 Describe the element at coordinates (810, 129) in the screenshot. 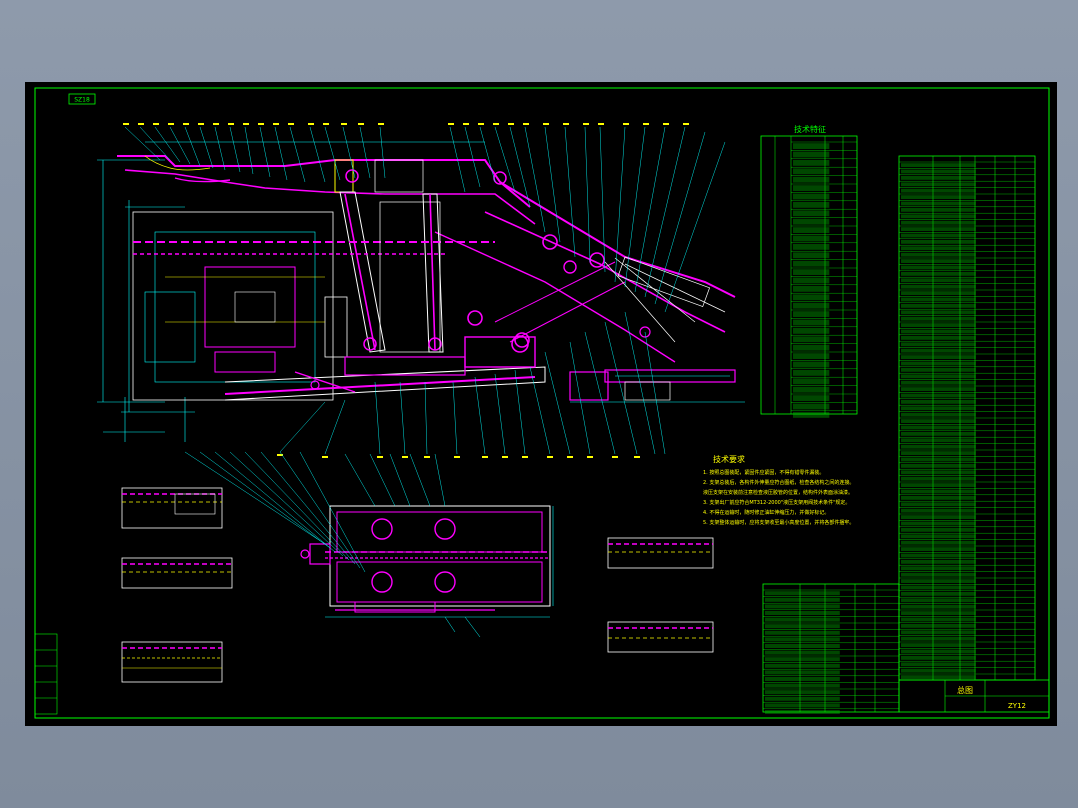

I see `tech-spec-title: 技术特征` at that location.